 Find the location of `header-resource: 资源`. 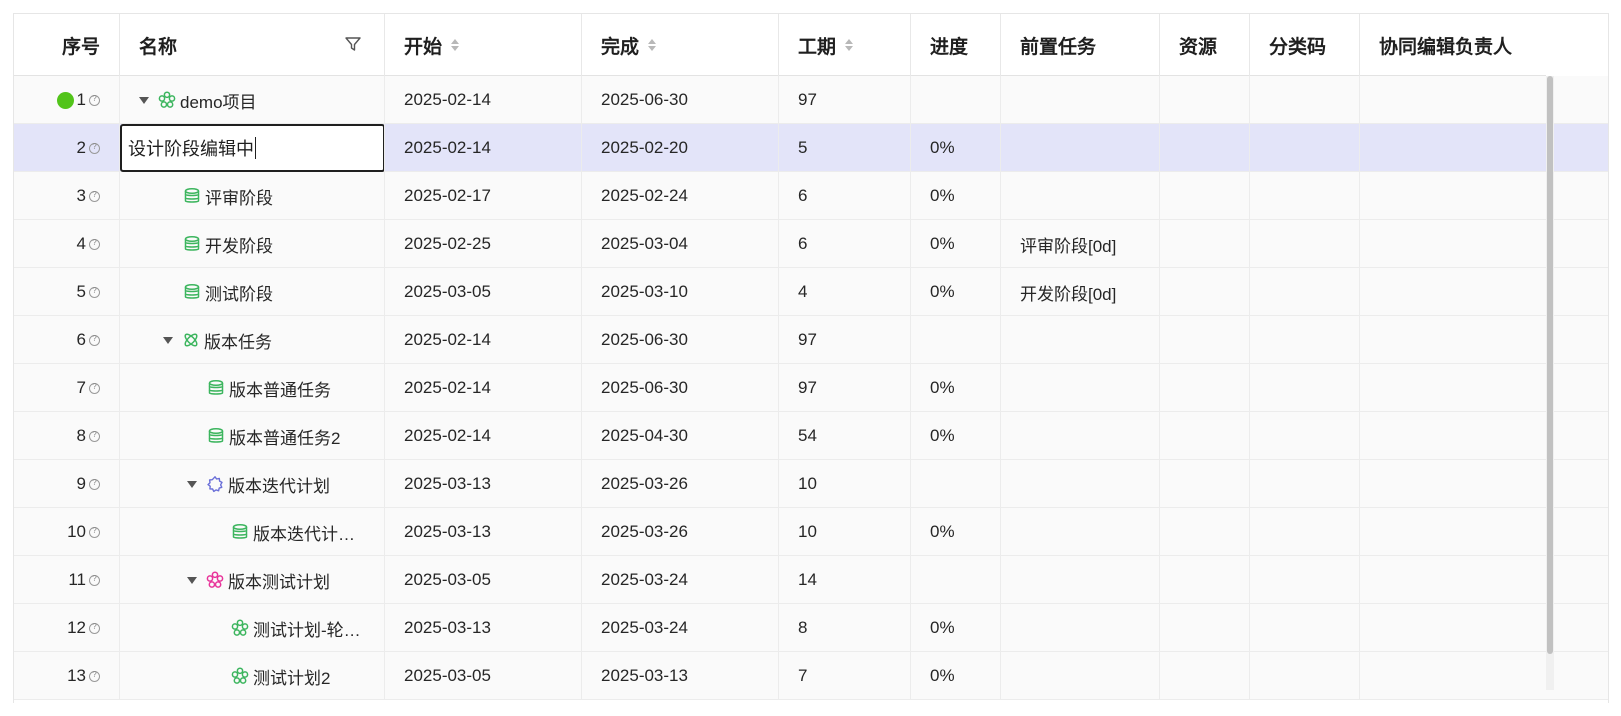

header-resource: 资源 is located at coordinates (1205, 45).